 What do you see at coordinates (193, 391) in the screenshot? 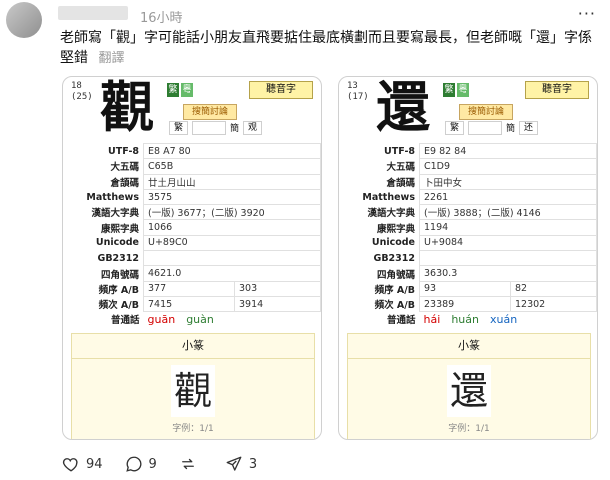
I see `seal-character: 觀` at bounding box center [193, 391].